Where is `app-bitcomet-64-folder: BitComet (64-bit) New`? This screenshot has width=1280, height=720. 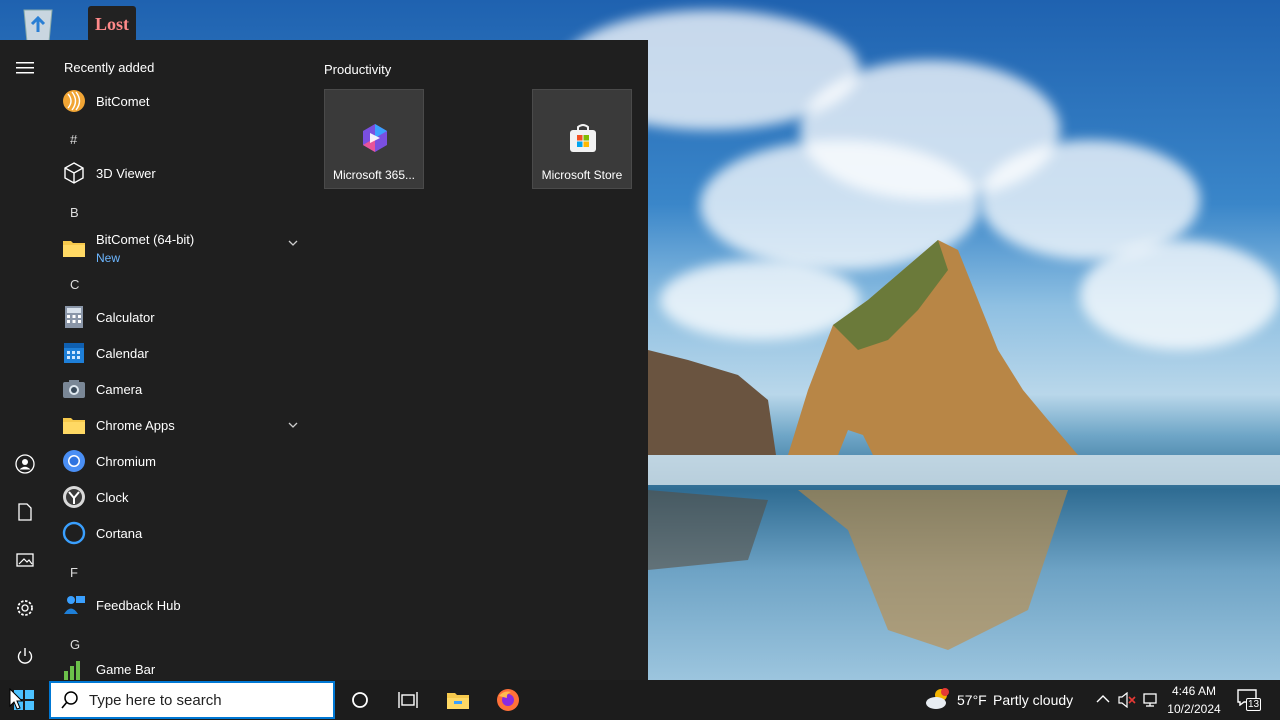
app-bitcomet-64-folder: BitComet (64-bit) New is located at coordinates (186, 248).